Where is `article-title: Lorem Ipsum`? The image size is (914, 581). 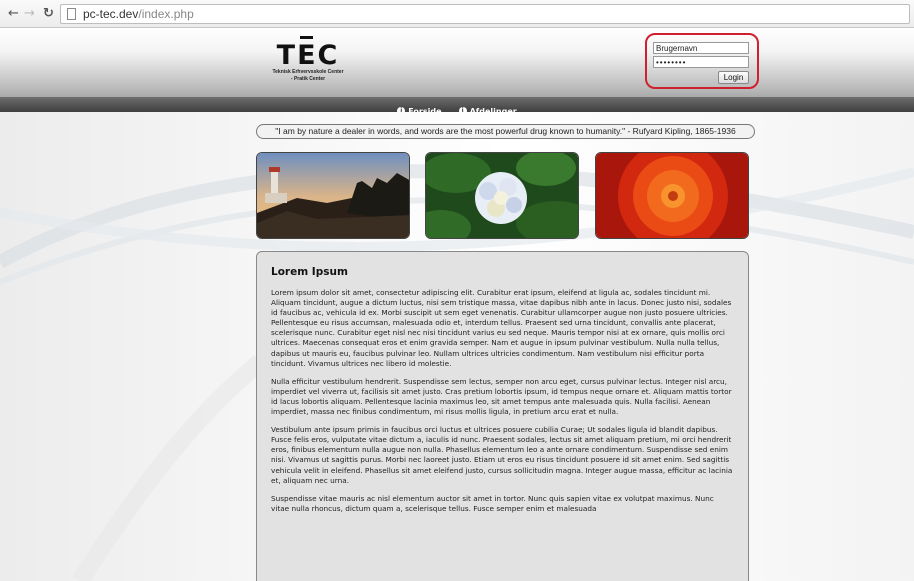 article-title: Lorem Ipsum is located at coordinates (309, 272).